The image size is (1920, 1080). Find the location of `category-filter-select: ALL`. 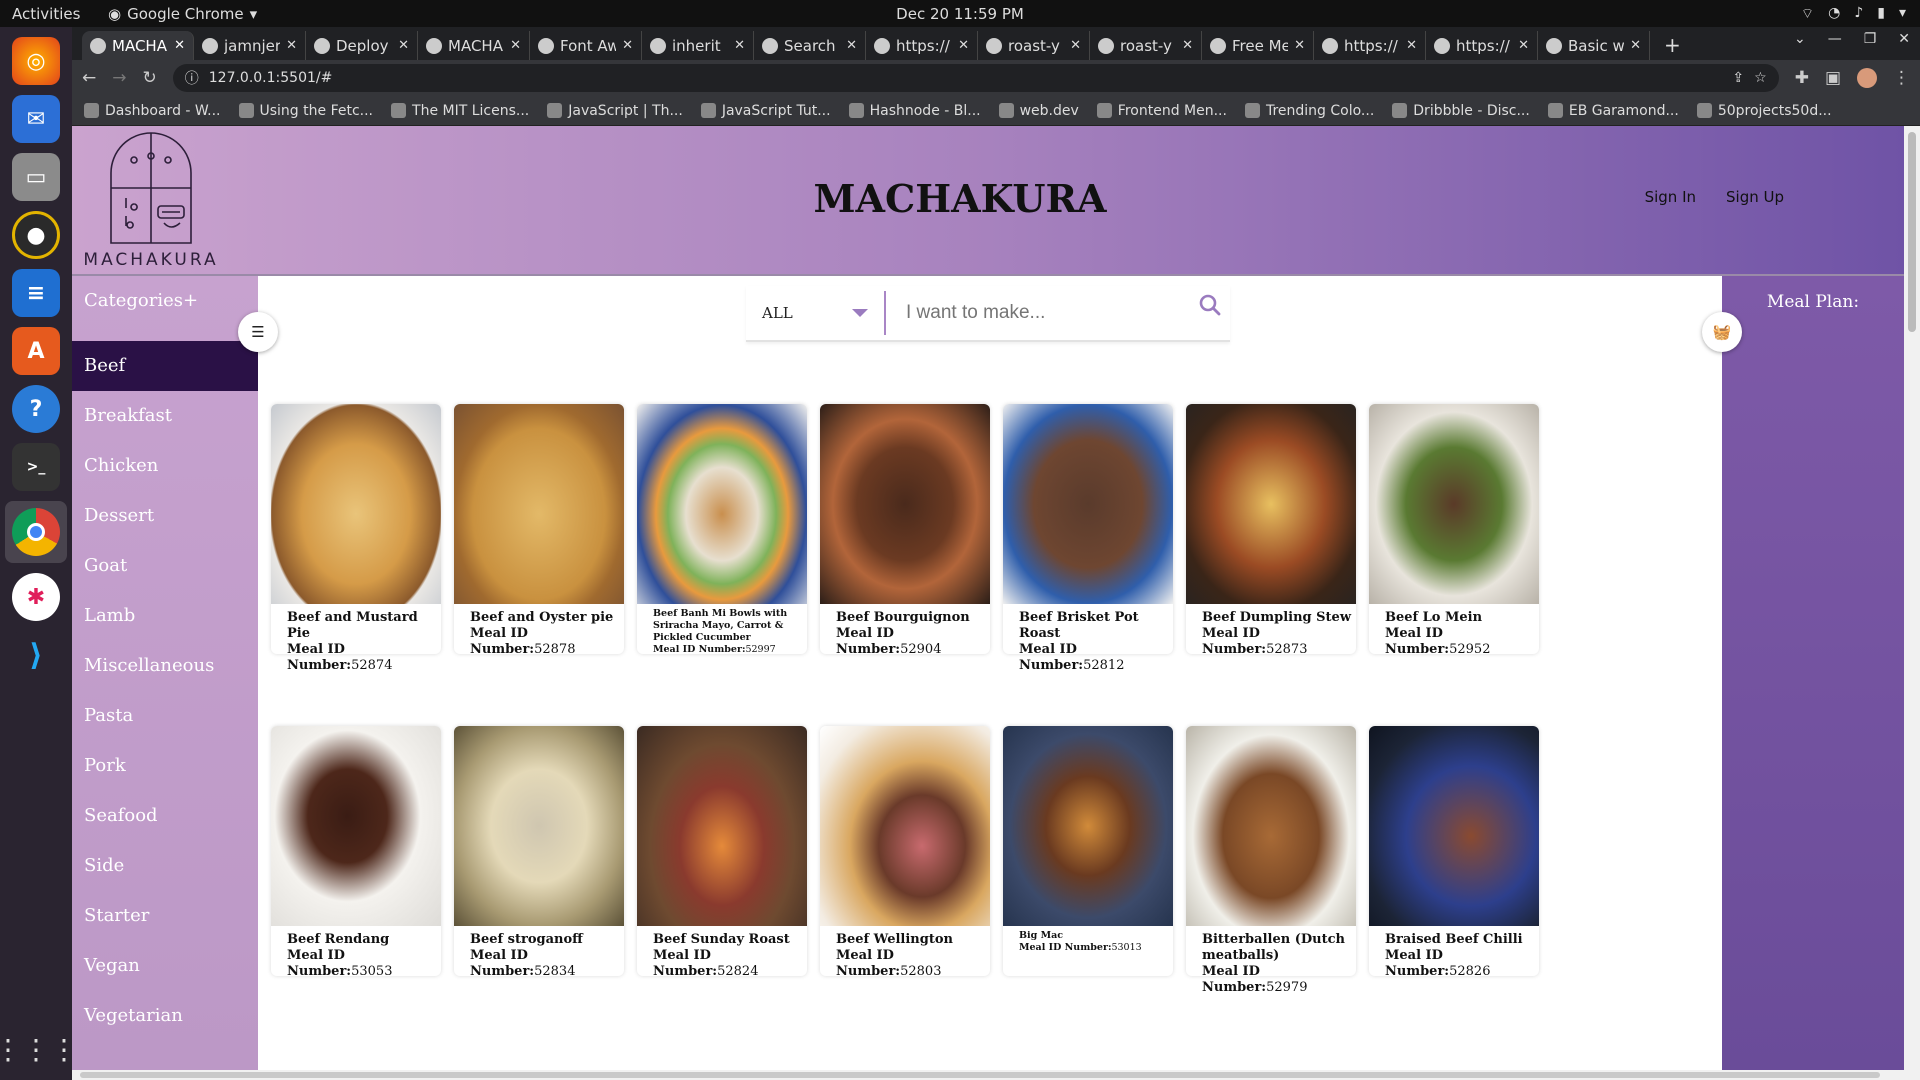

category-filter-select: ALL is located at coordinates (816, 313).